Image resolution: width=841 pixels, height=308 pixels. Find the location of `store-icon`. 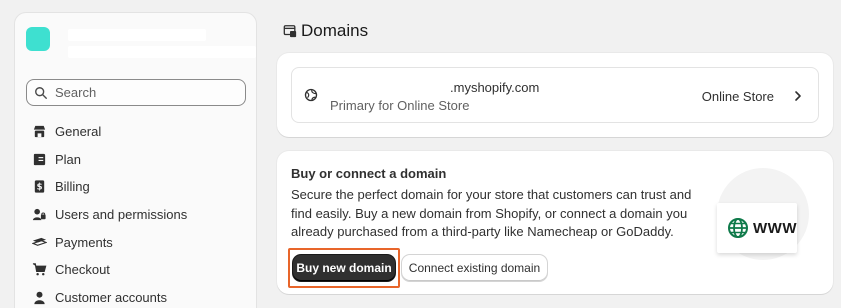

store-icon is located at coordinates (39, 132).